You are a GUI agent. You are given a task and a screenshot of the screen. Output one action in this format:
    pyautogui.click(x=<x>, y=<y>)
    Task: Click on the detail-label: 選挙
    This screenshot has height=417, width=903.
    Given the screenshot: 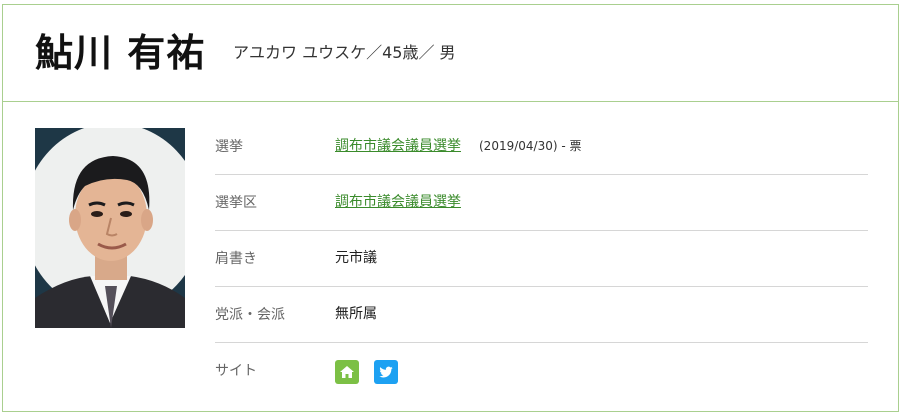 What is the action you would take?
    pyautogui.click(x=229, y=147)
    